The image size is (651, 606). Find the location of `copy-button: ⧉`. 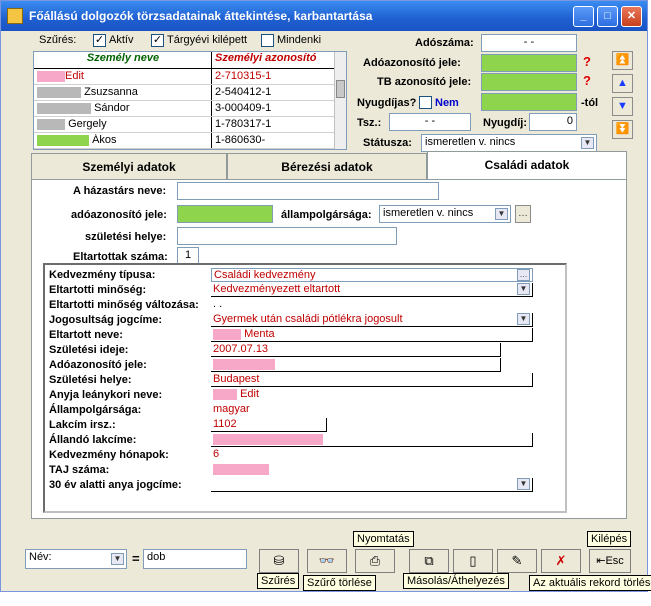

copy-button: ⧉ is located at coordinates (429, 561).